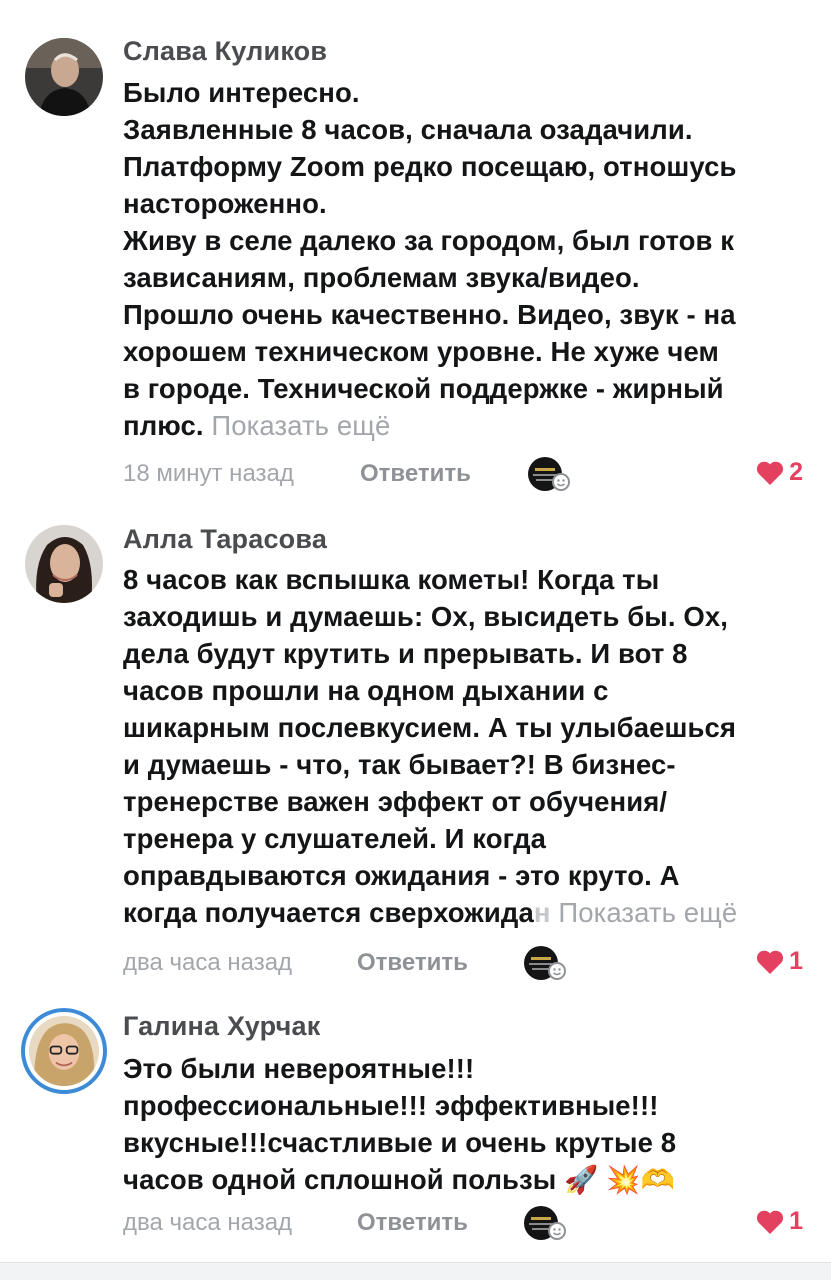  I want to click on comment-line: тренерстве важен эффект от обучения/, so click(395, 801).